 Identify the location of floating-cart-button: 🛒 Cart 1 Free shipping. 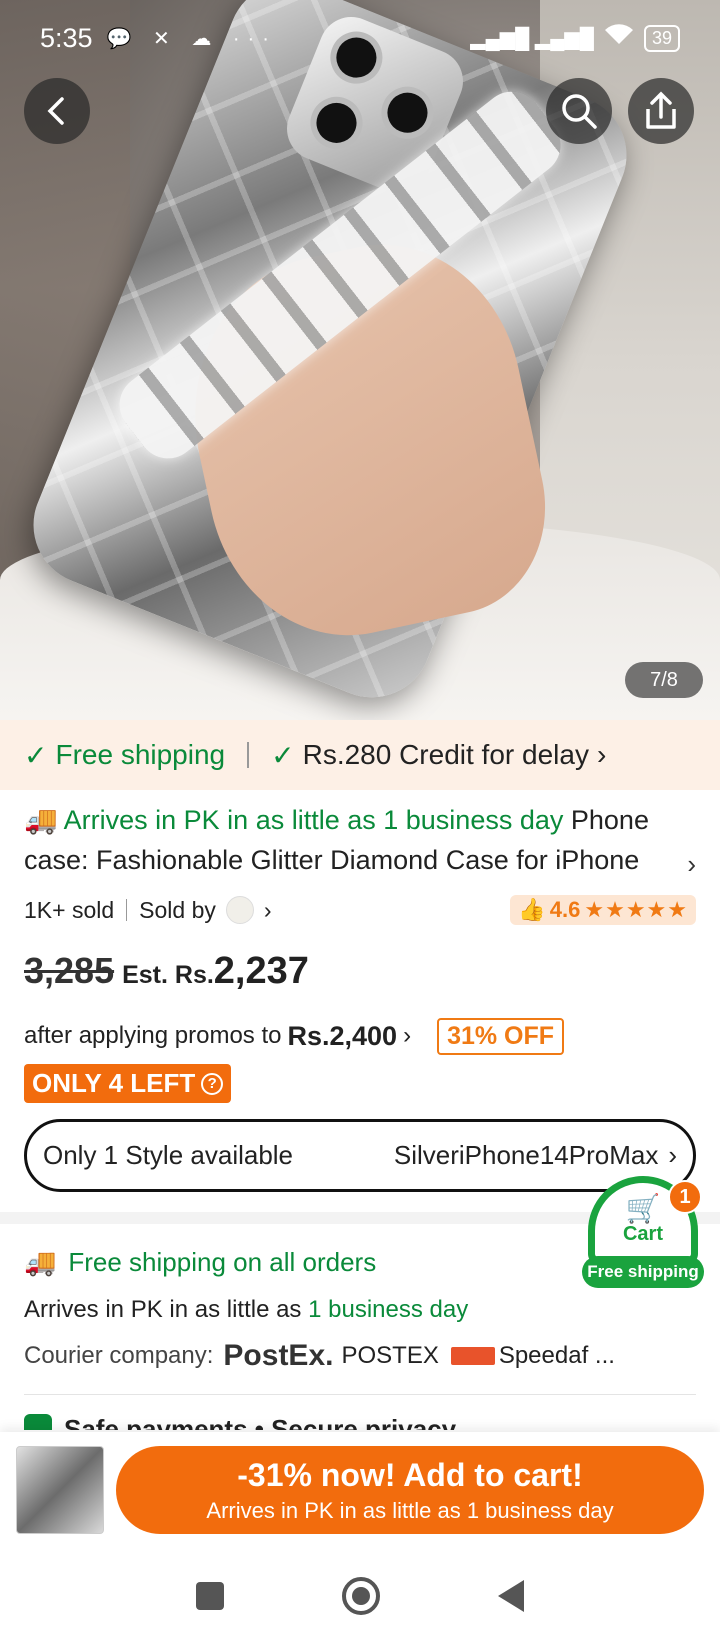
(643, 1232).